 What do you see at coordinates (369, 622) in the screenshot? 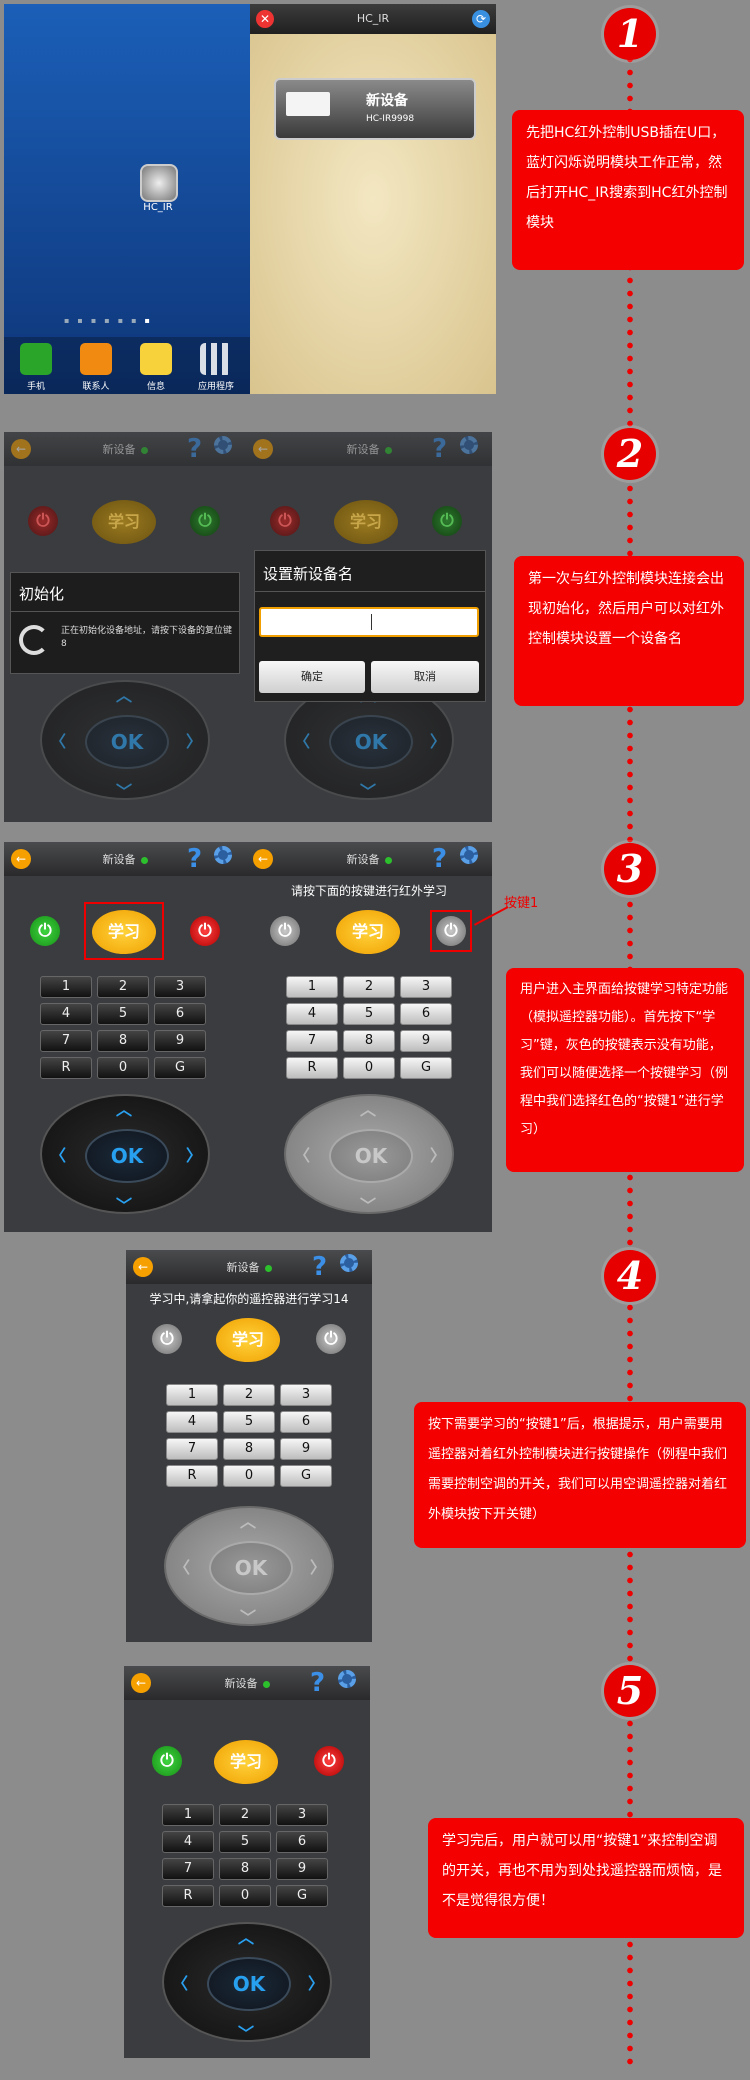
I see `device-name-input` at bounding box center [369, 622].